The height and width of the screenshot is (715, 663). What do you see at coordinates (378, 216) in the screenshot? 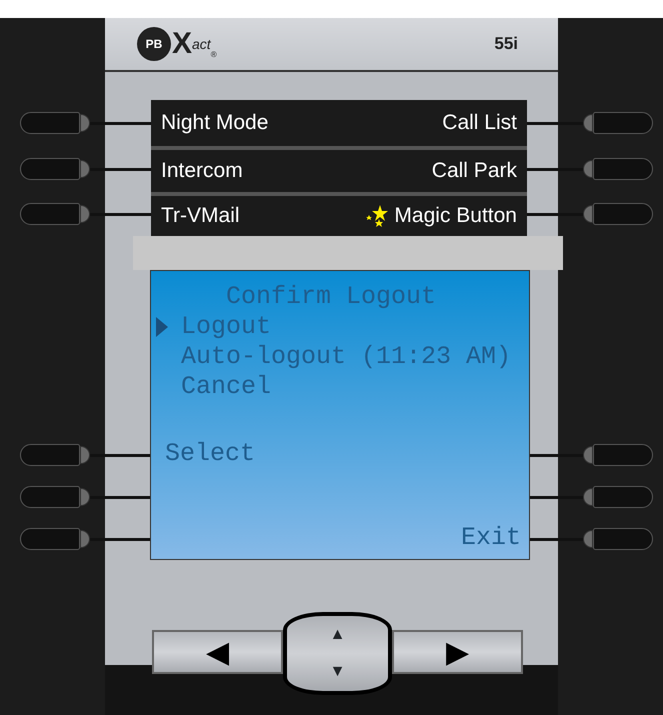
I see `stars-icon` at bounding box center [378, 216].